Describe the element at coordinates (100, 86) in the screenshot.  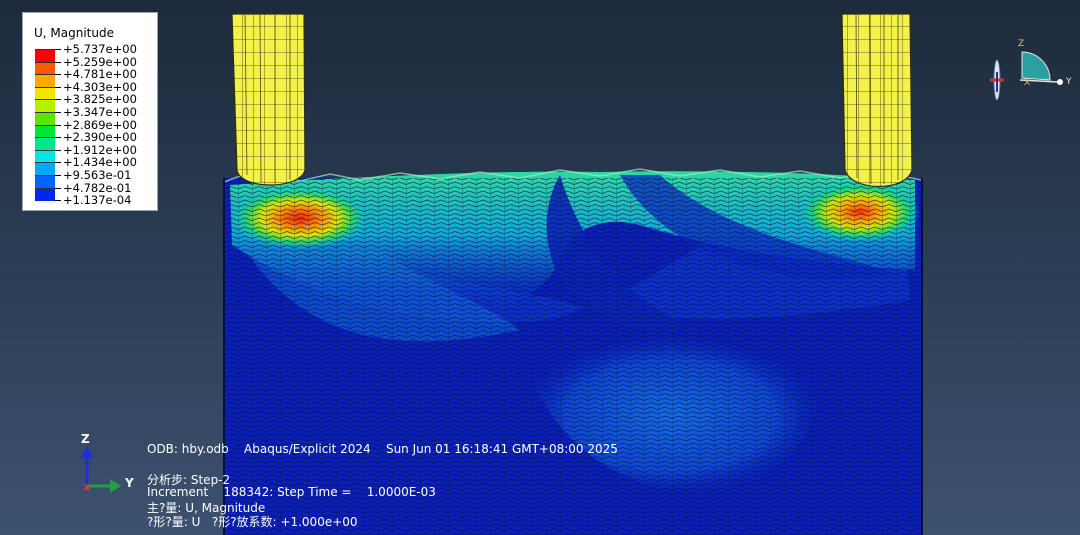
I see `legend-value-label: +4.303e+00` at that location.